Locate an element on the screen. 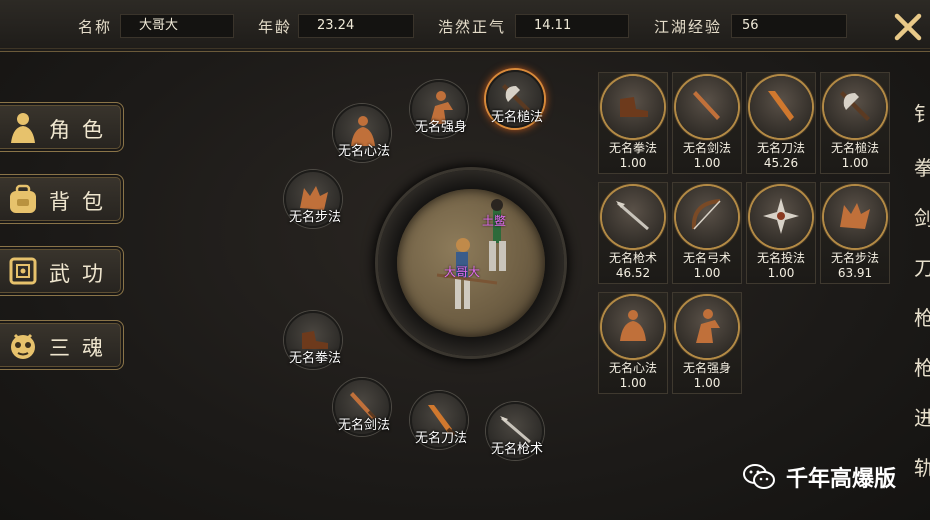 Image resolution: width=930 pixels, height=520 pixels. skill-panel-name: 无名投法 is located at coordinates (780, 258).